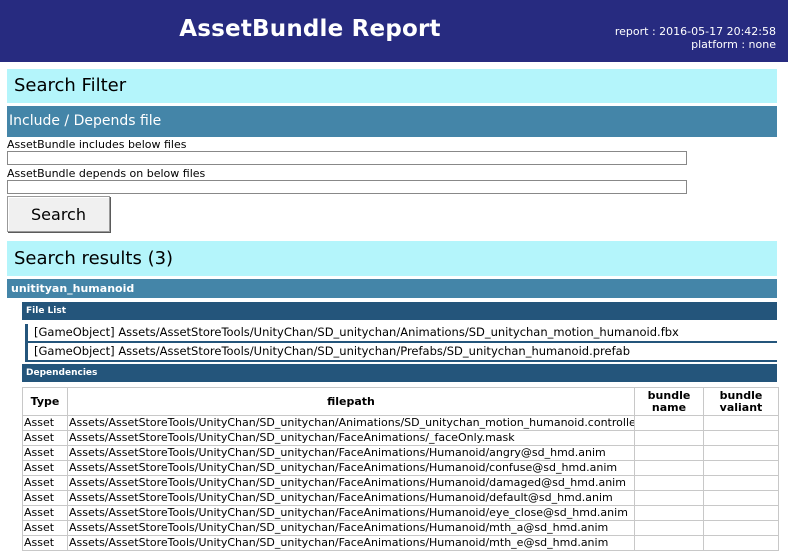 This screenshot has width=788, height=551. I want to click on table-header-row: Type filepath bundle name bundle valiant, so click(400, 401).